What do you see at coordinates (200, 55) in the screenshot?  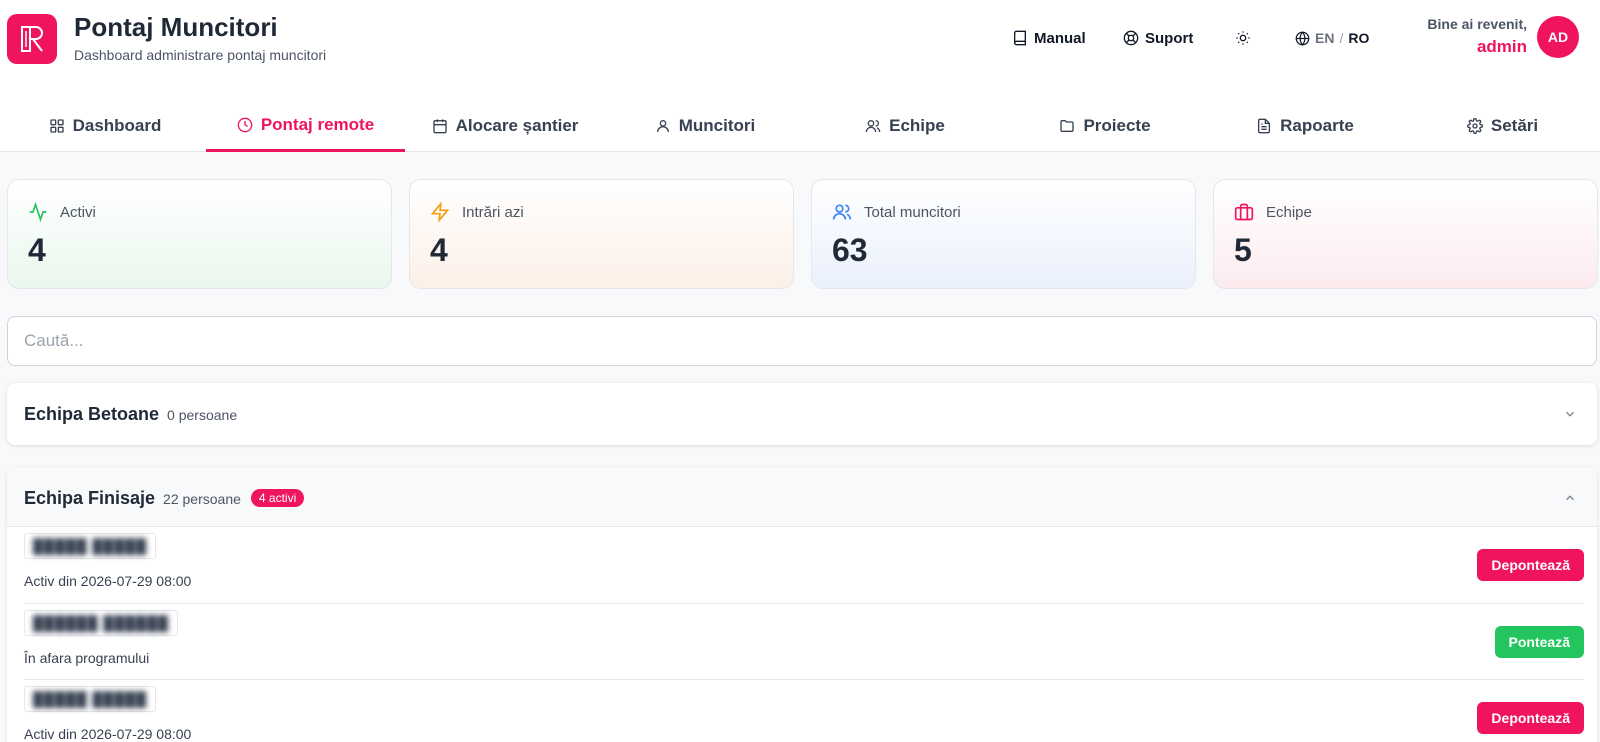 I see `app-subtitle: Dashboard administrare pontaj muncitori` at bounding box center [200, 55].